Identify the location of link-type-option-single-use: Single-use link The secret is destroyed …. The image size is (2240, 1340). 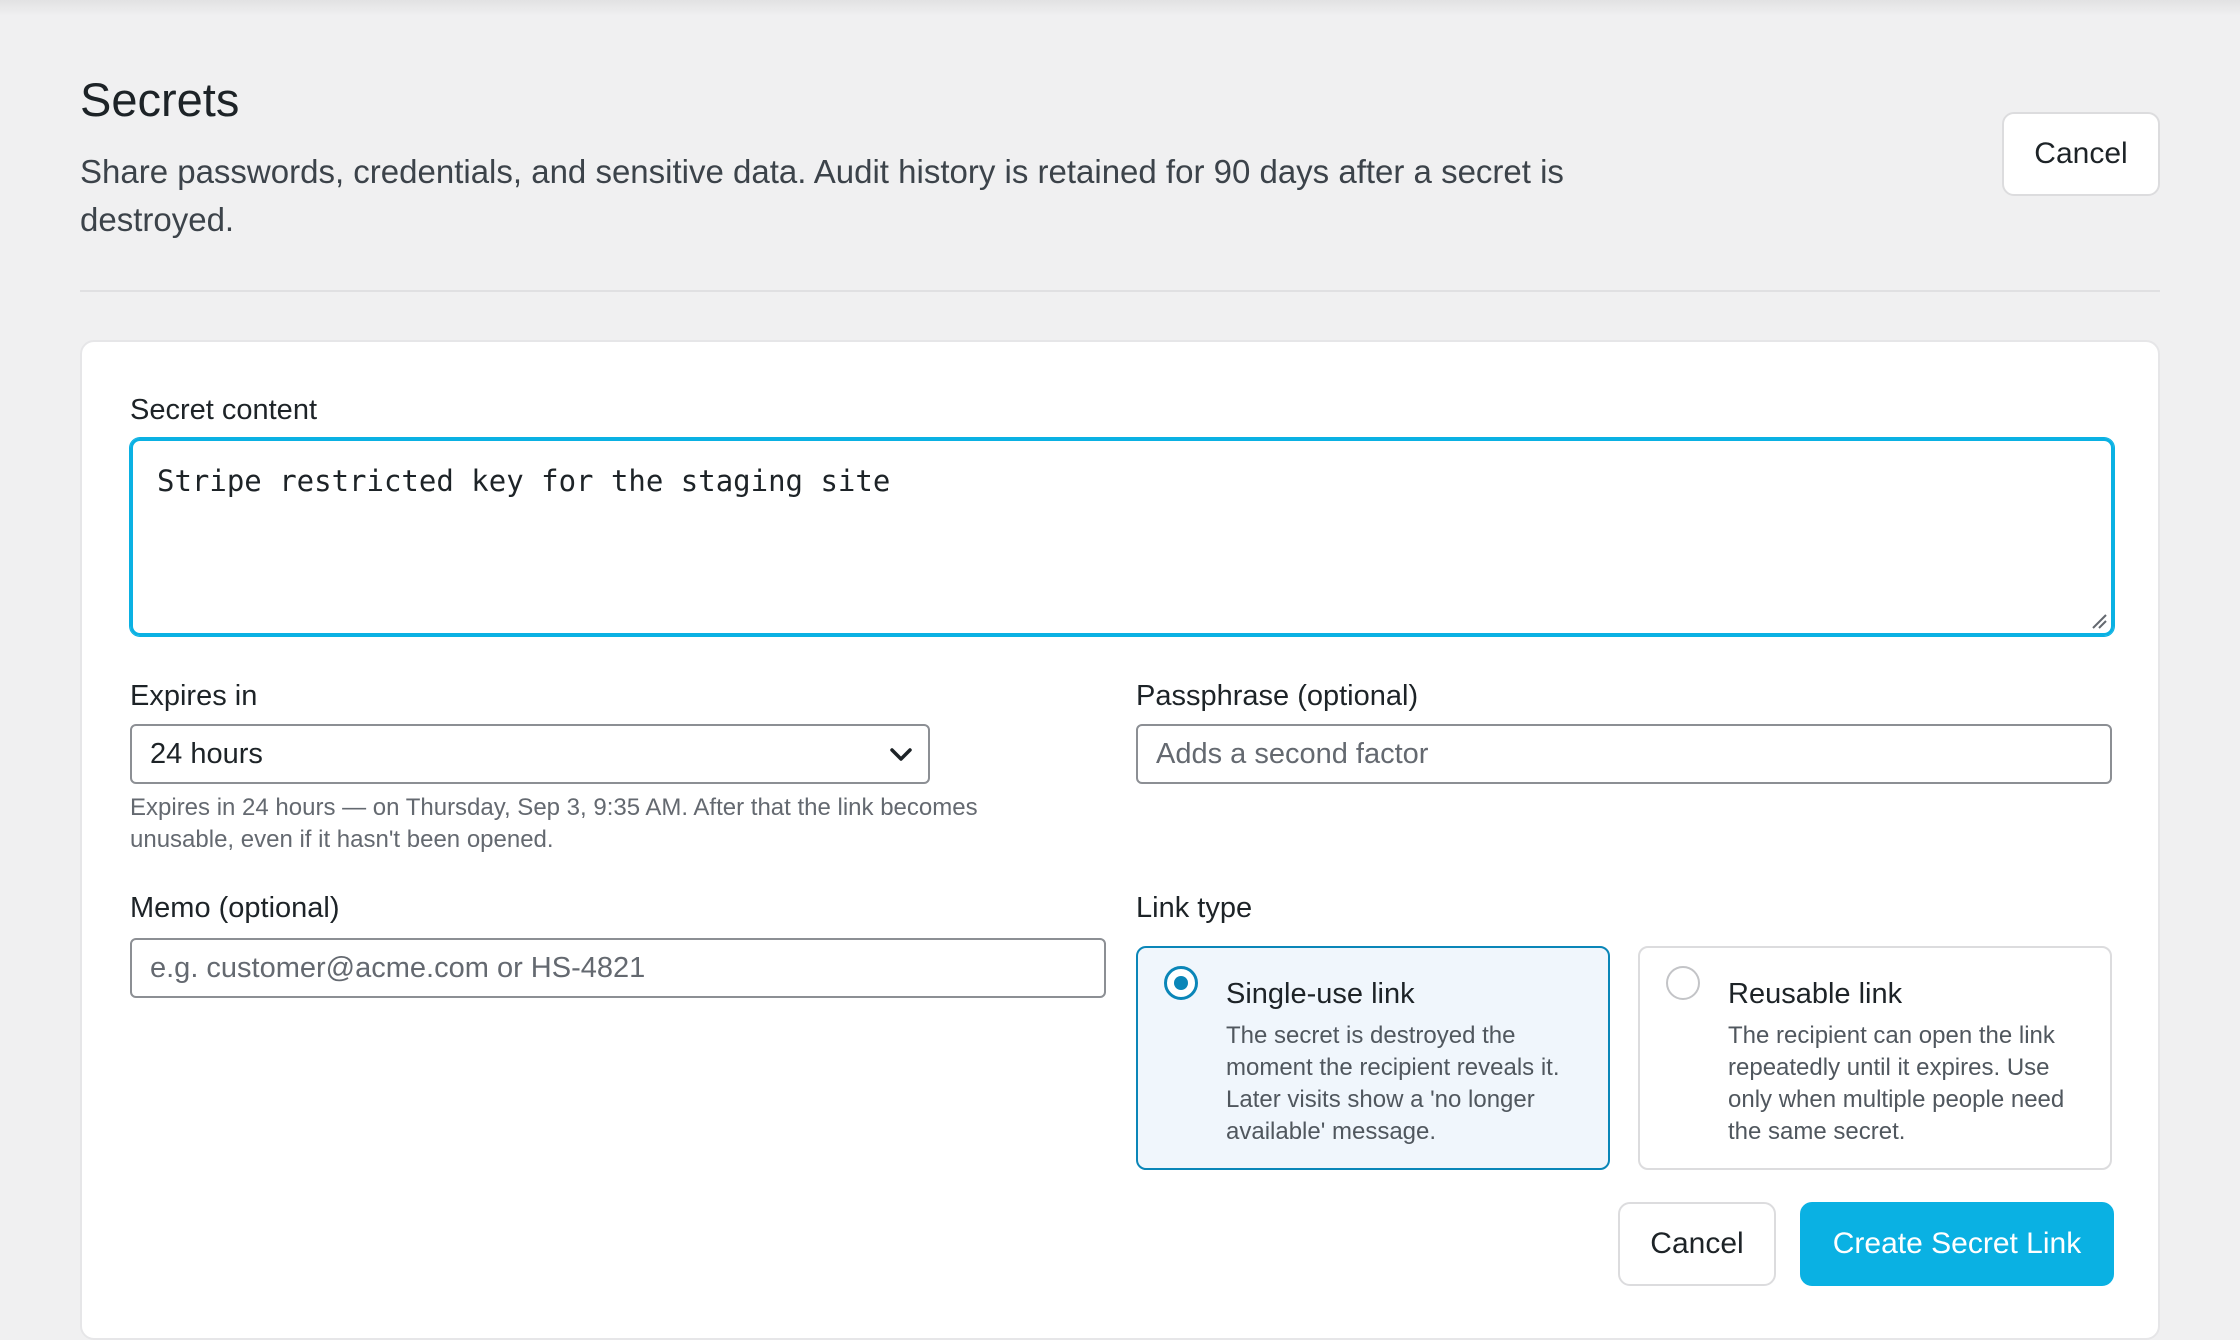
(1373, 1058).